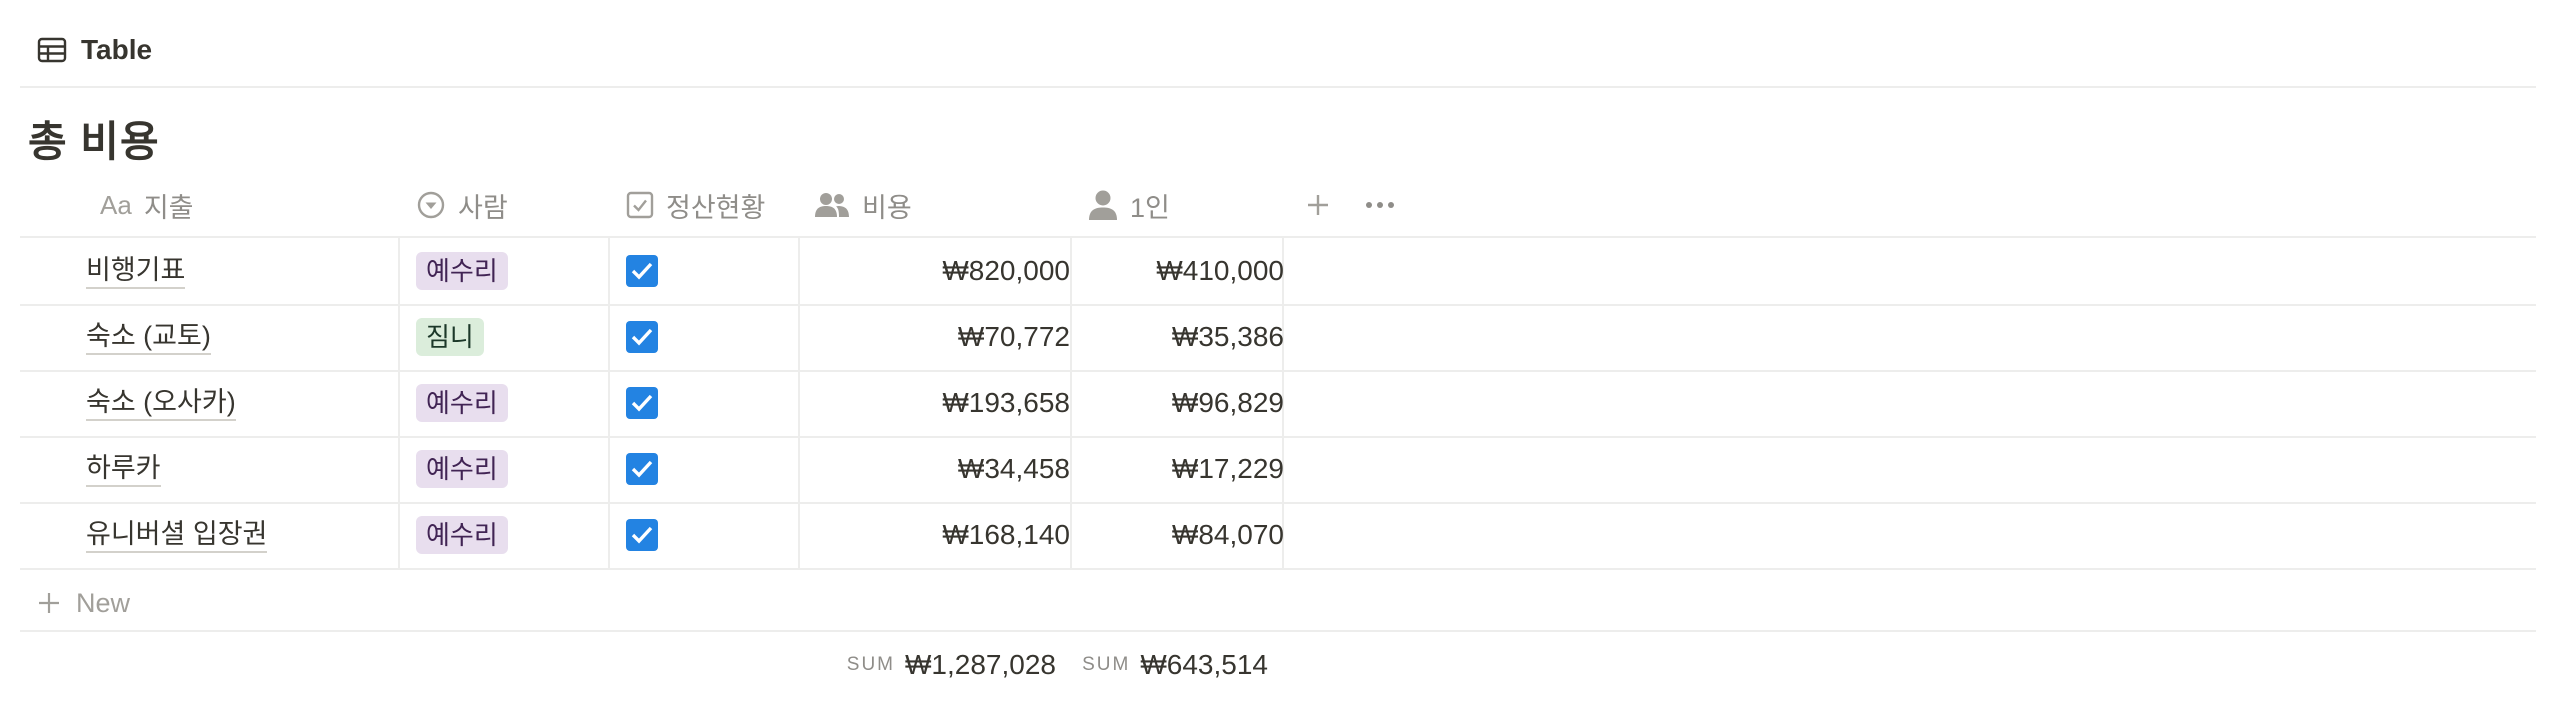 This screenshot has width=2554, height=702. I want to click on per-person-cell: ₩17,229, so click(1178, 469).